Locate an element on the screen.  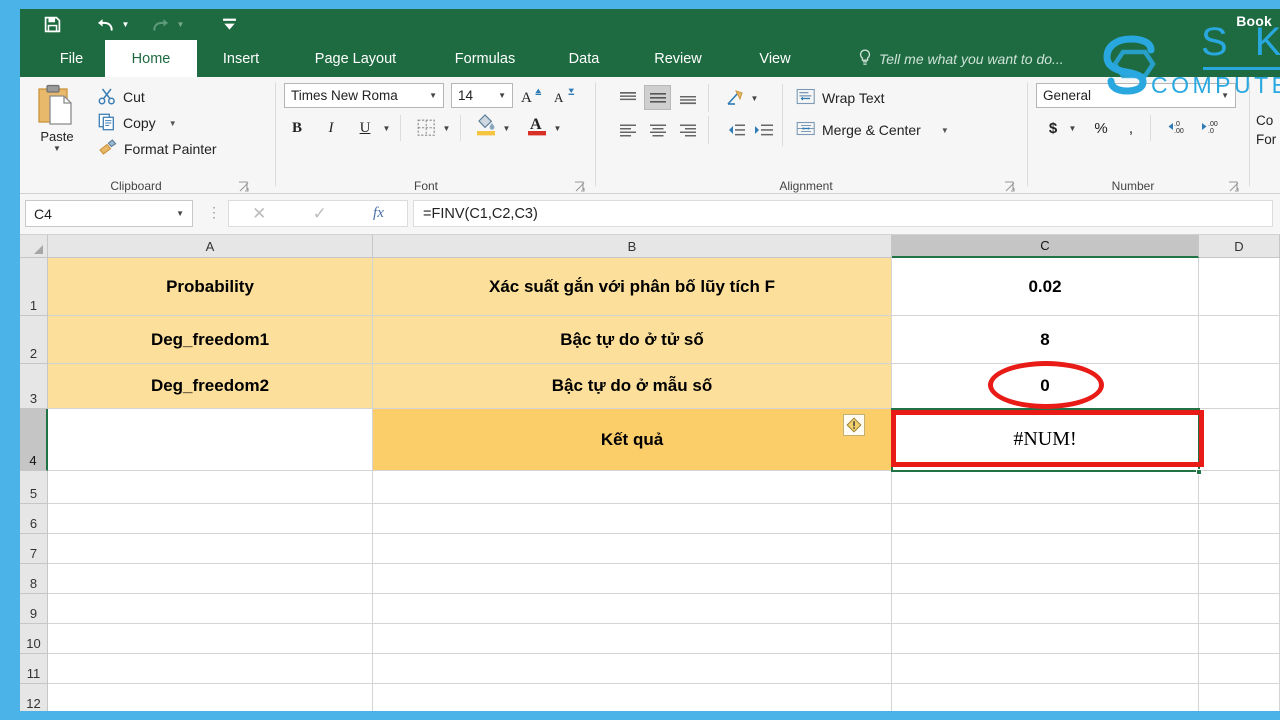
tab-review: Review is located at coordinates (678, 58).